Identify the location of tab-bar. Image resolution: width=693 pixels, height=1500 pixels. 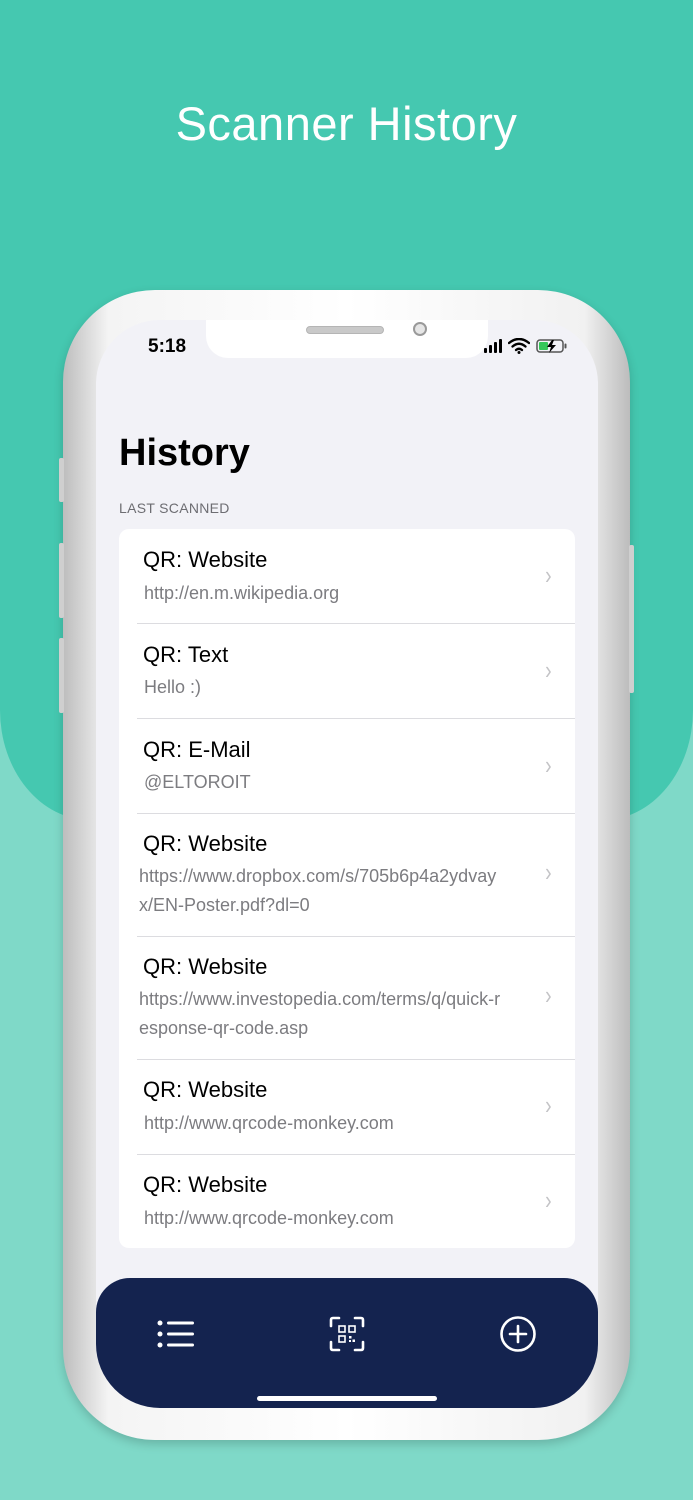
(347, 1343).